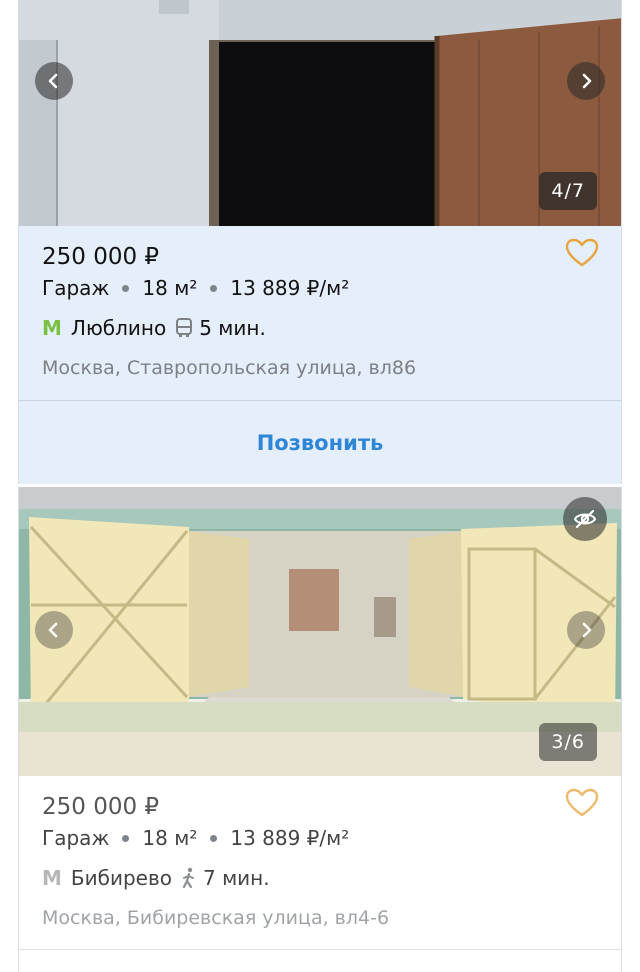  Describe the element at coordinates (320, 878) in the screenshot. I see `metro-line: M Бибирево 7 мин.` at that location.